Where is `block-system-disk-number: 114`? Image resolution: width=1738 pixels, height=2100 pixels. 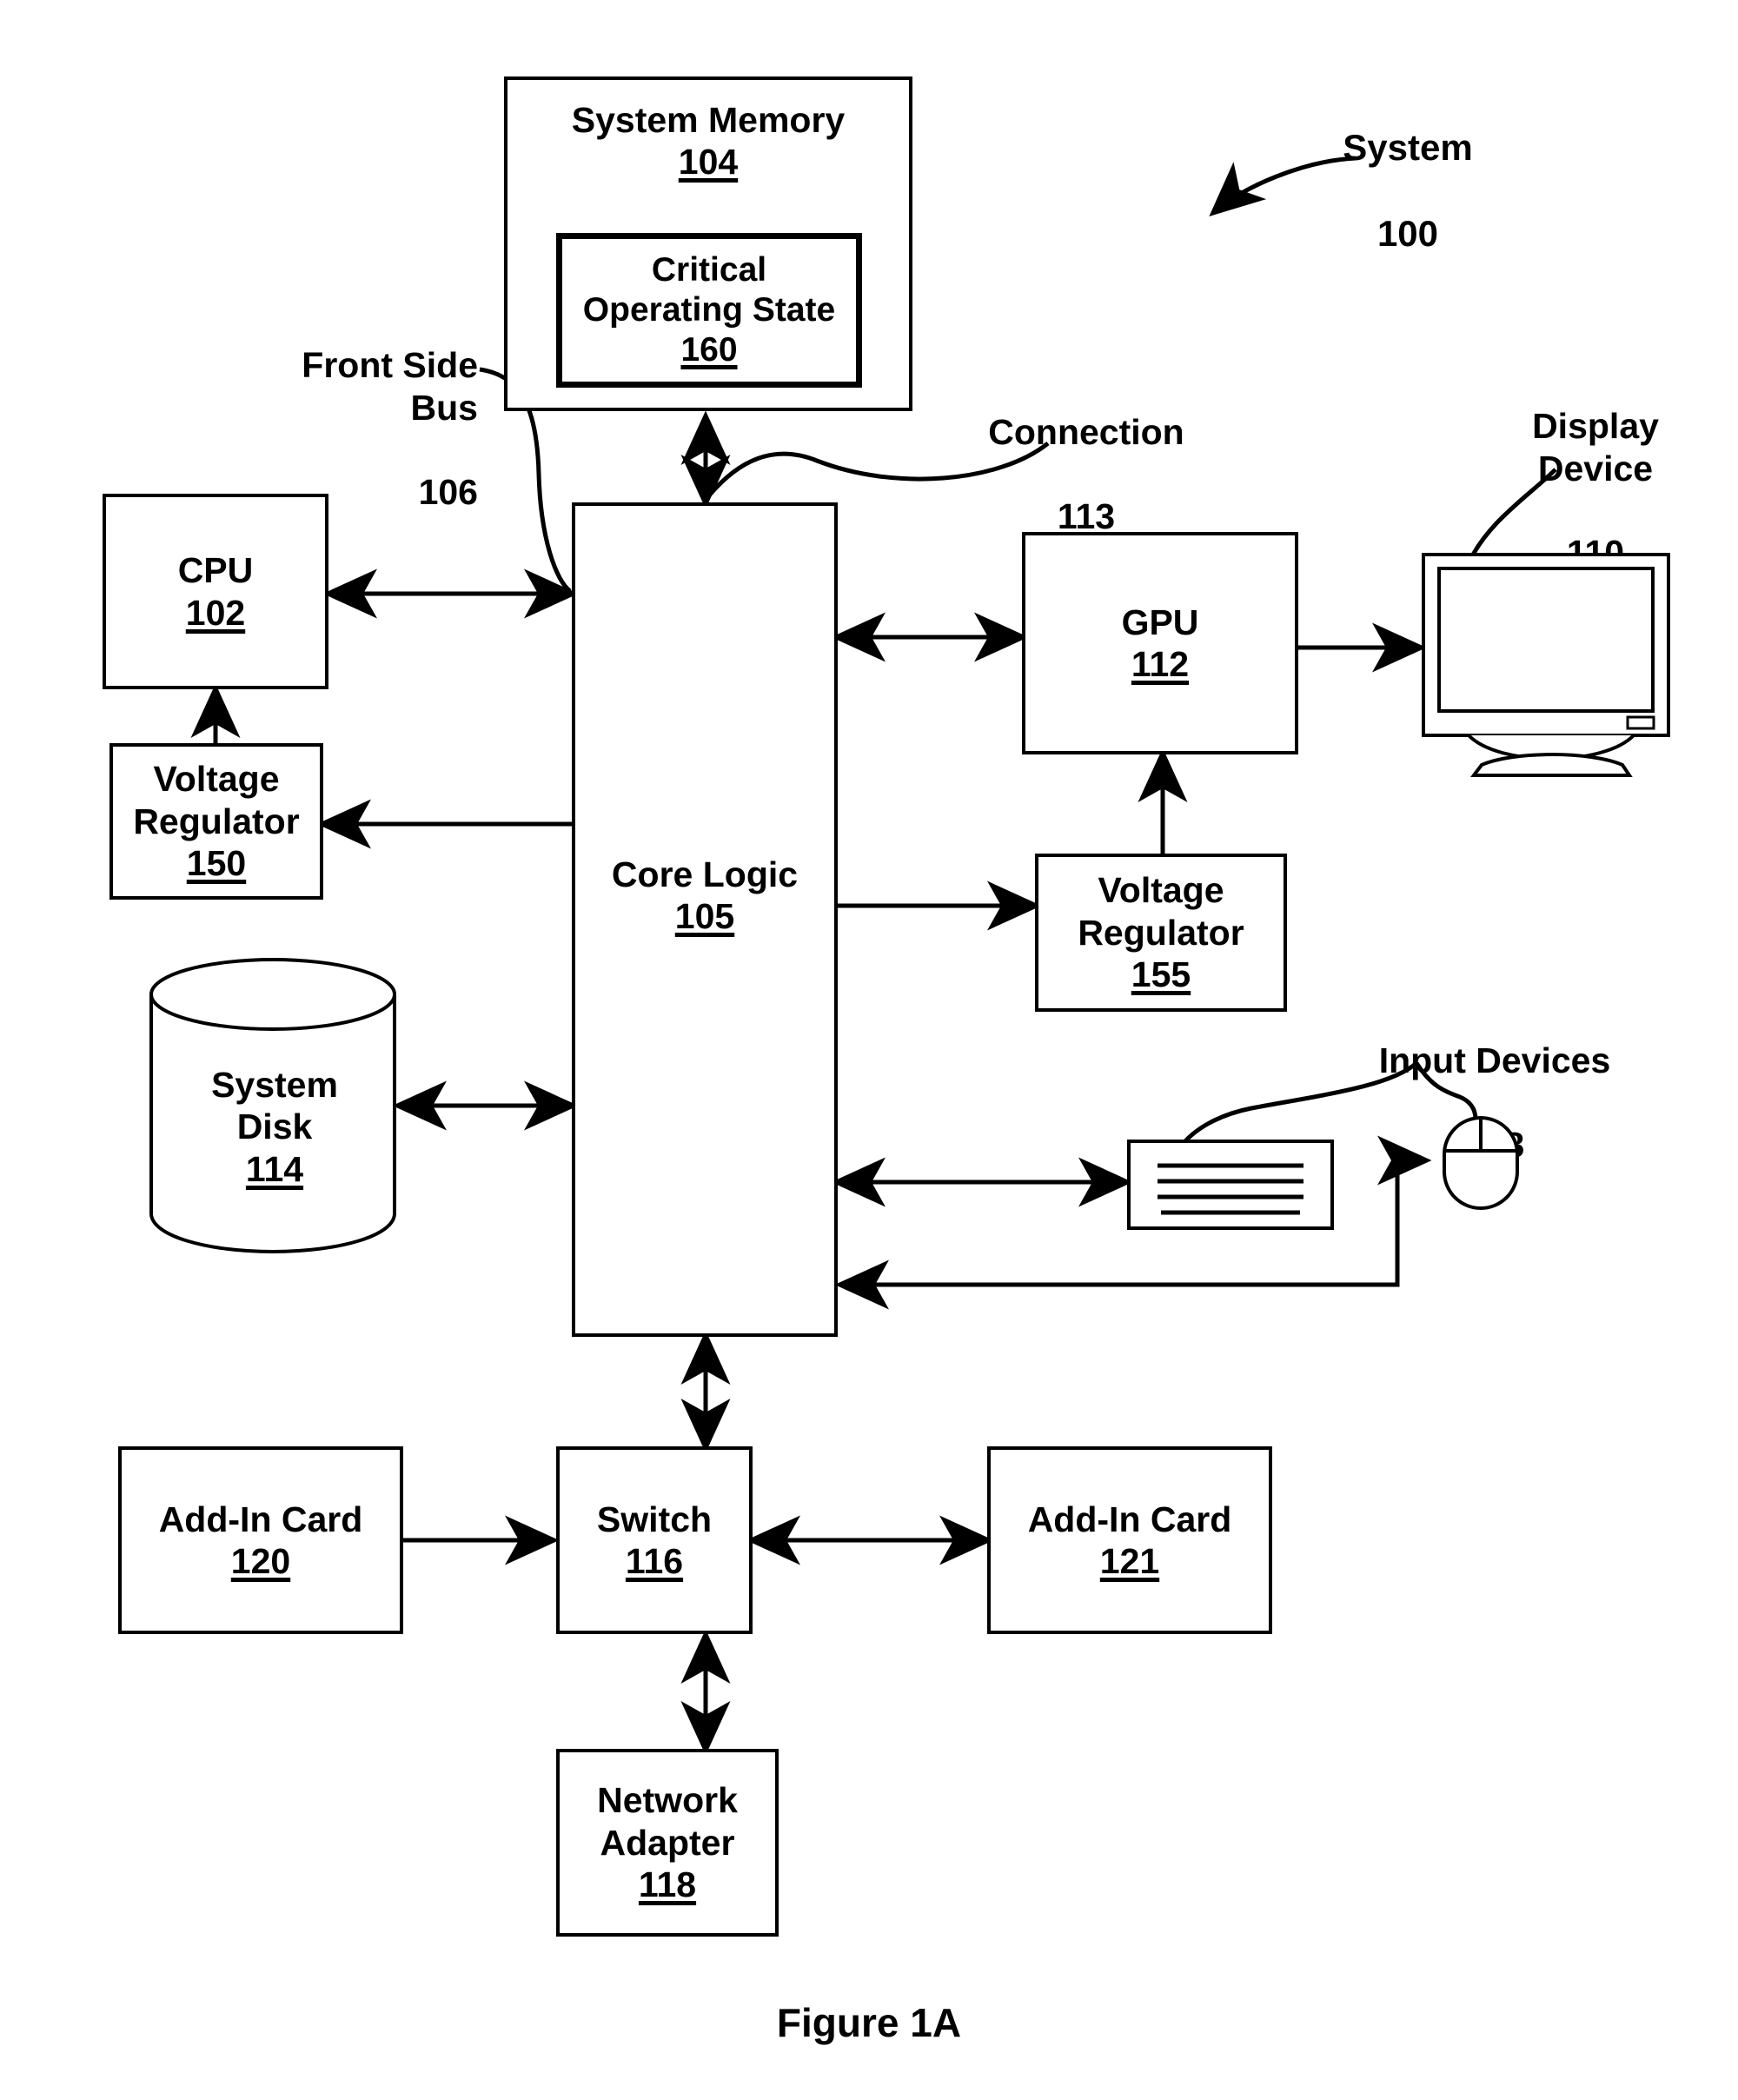 block-system-disk-number: 114 is located at coordinates (274, 1168).